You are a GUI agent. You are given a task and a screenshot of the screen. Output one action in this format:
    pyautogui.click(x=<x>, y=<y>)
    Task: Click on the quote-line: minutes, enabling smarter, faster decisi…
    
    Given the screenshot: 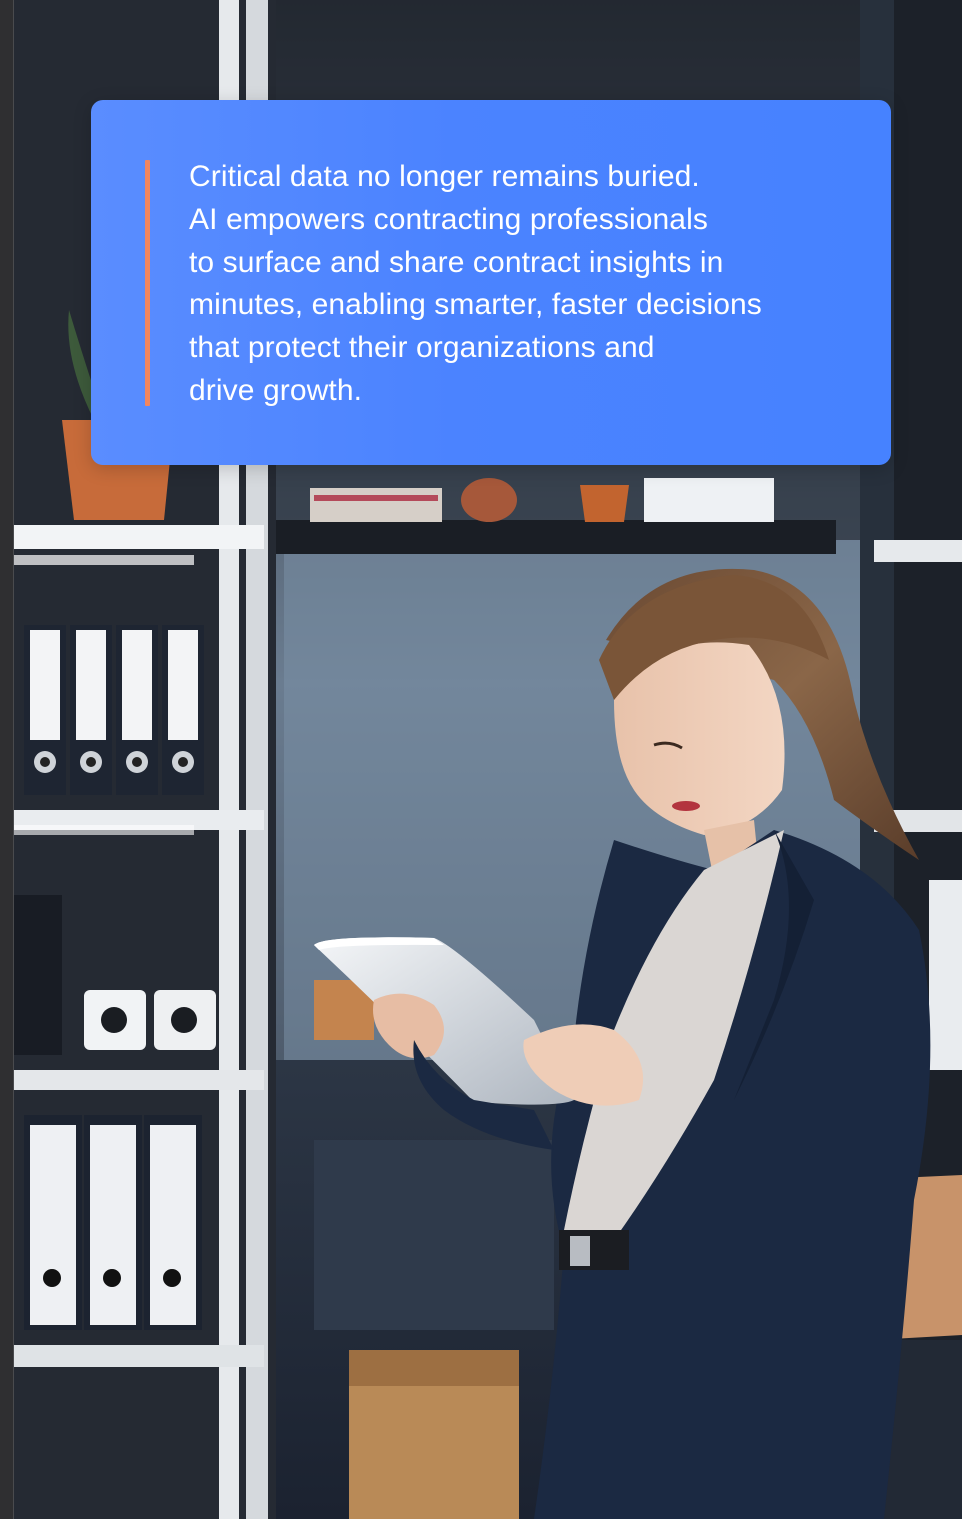 What is the action you would take?
    pyautogui.click(x=475, y=305)
    